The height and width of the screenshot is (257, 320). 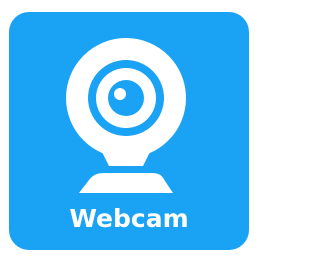 What do you see at coordinates (129, 218) in the screenshot?
I see `app-label: Webcam` at bounding box center [129, 218].